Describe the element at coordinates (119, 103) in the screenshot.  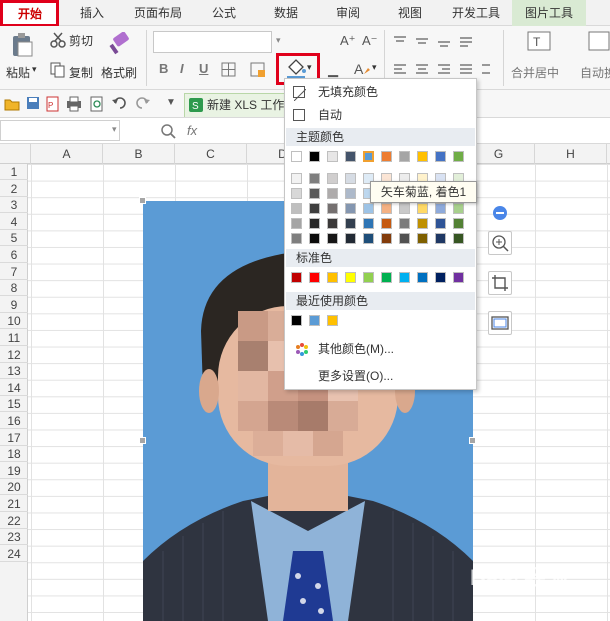
I see `undo-icon` at that location.